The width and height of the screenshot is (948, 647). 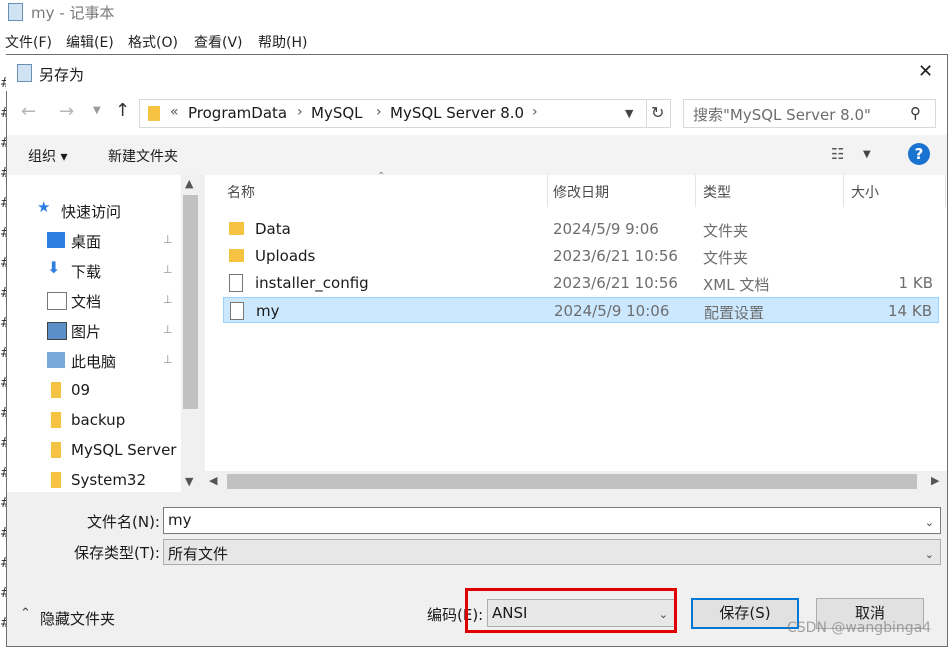 I want to click on back-arrow-icon: ←, so click(x=28, y=111).